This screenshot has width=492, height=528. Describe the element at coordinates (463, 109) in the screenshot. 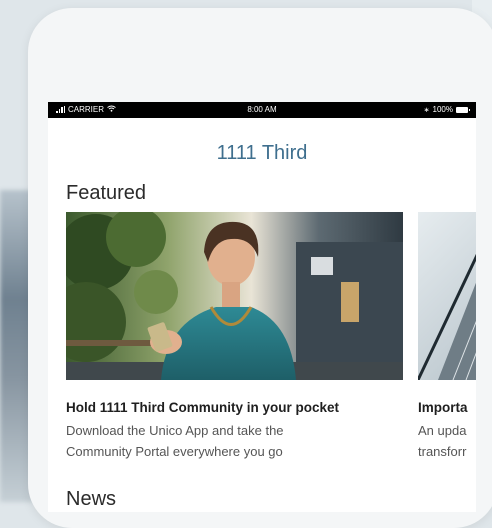

I see `battery-icon` at that location.